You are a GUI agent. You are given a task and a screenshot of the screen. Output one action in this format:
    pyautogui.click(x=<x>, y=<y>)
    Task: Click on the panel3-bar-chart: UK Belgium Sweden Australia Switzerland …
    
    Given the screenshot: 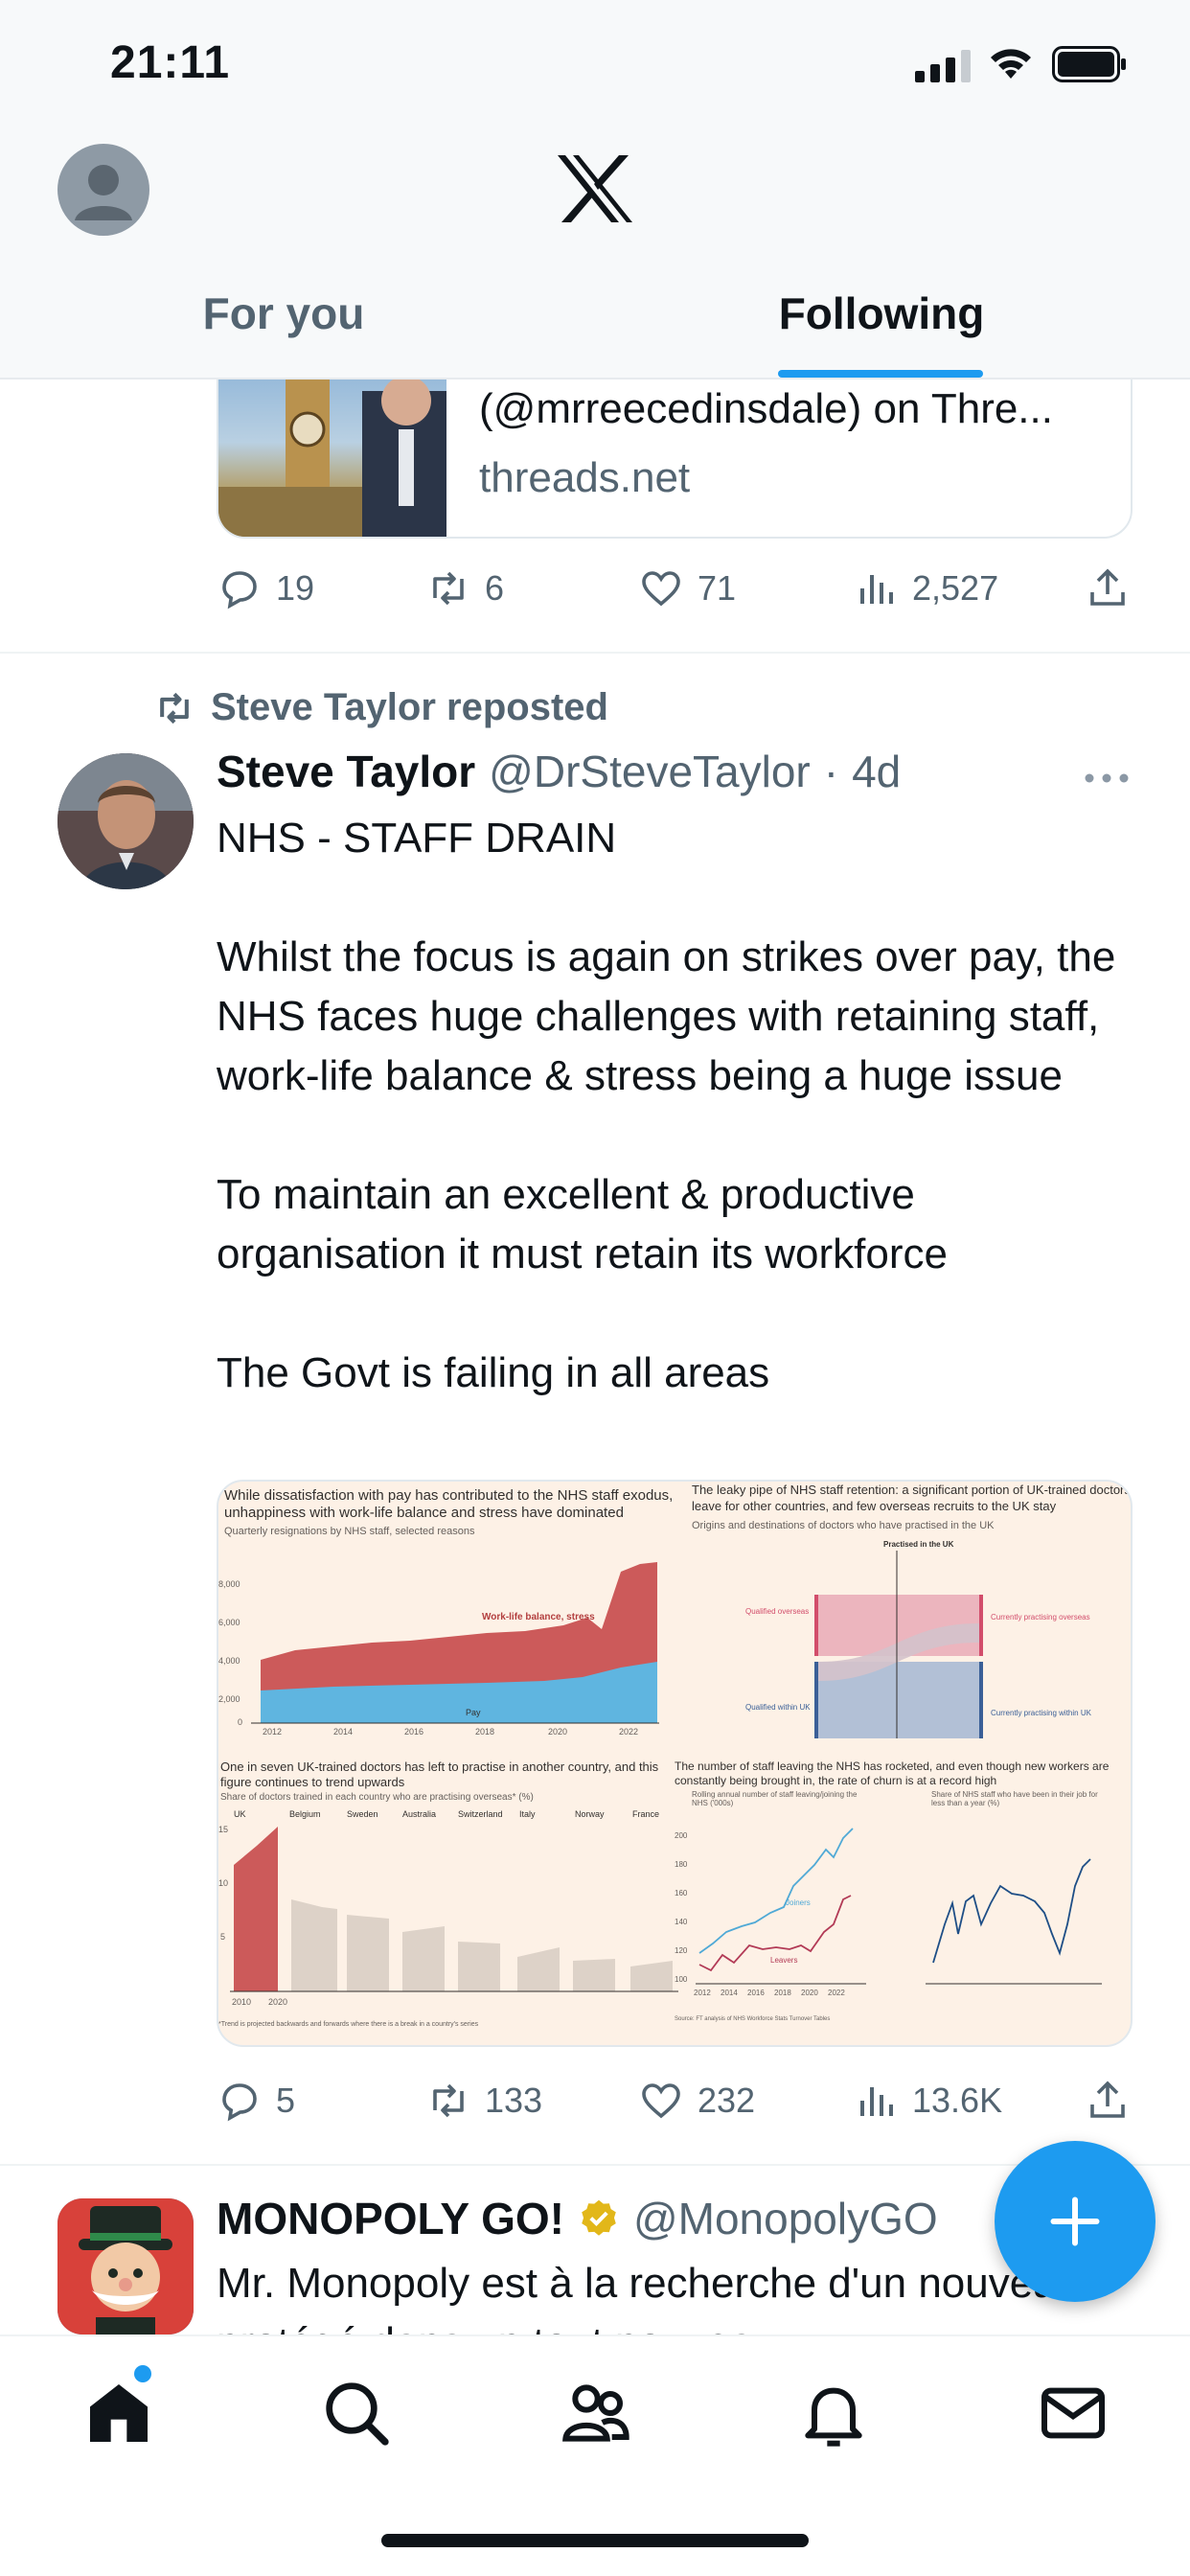 What is the action you would take?
    pyautogui.click(x=448, y=1918)
    